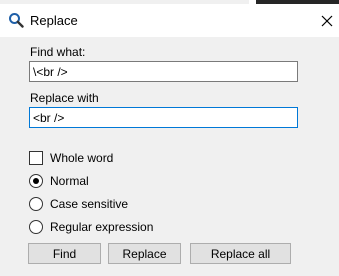 This screenshot has width=339, height=276. I want to click on replace-all-button: Replace all, so click(240, 253).